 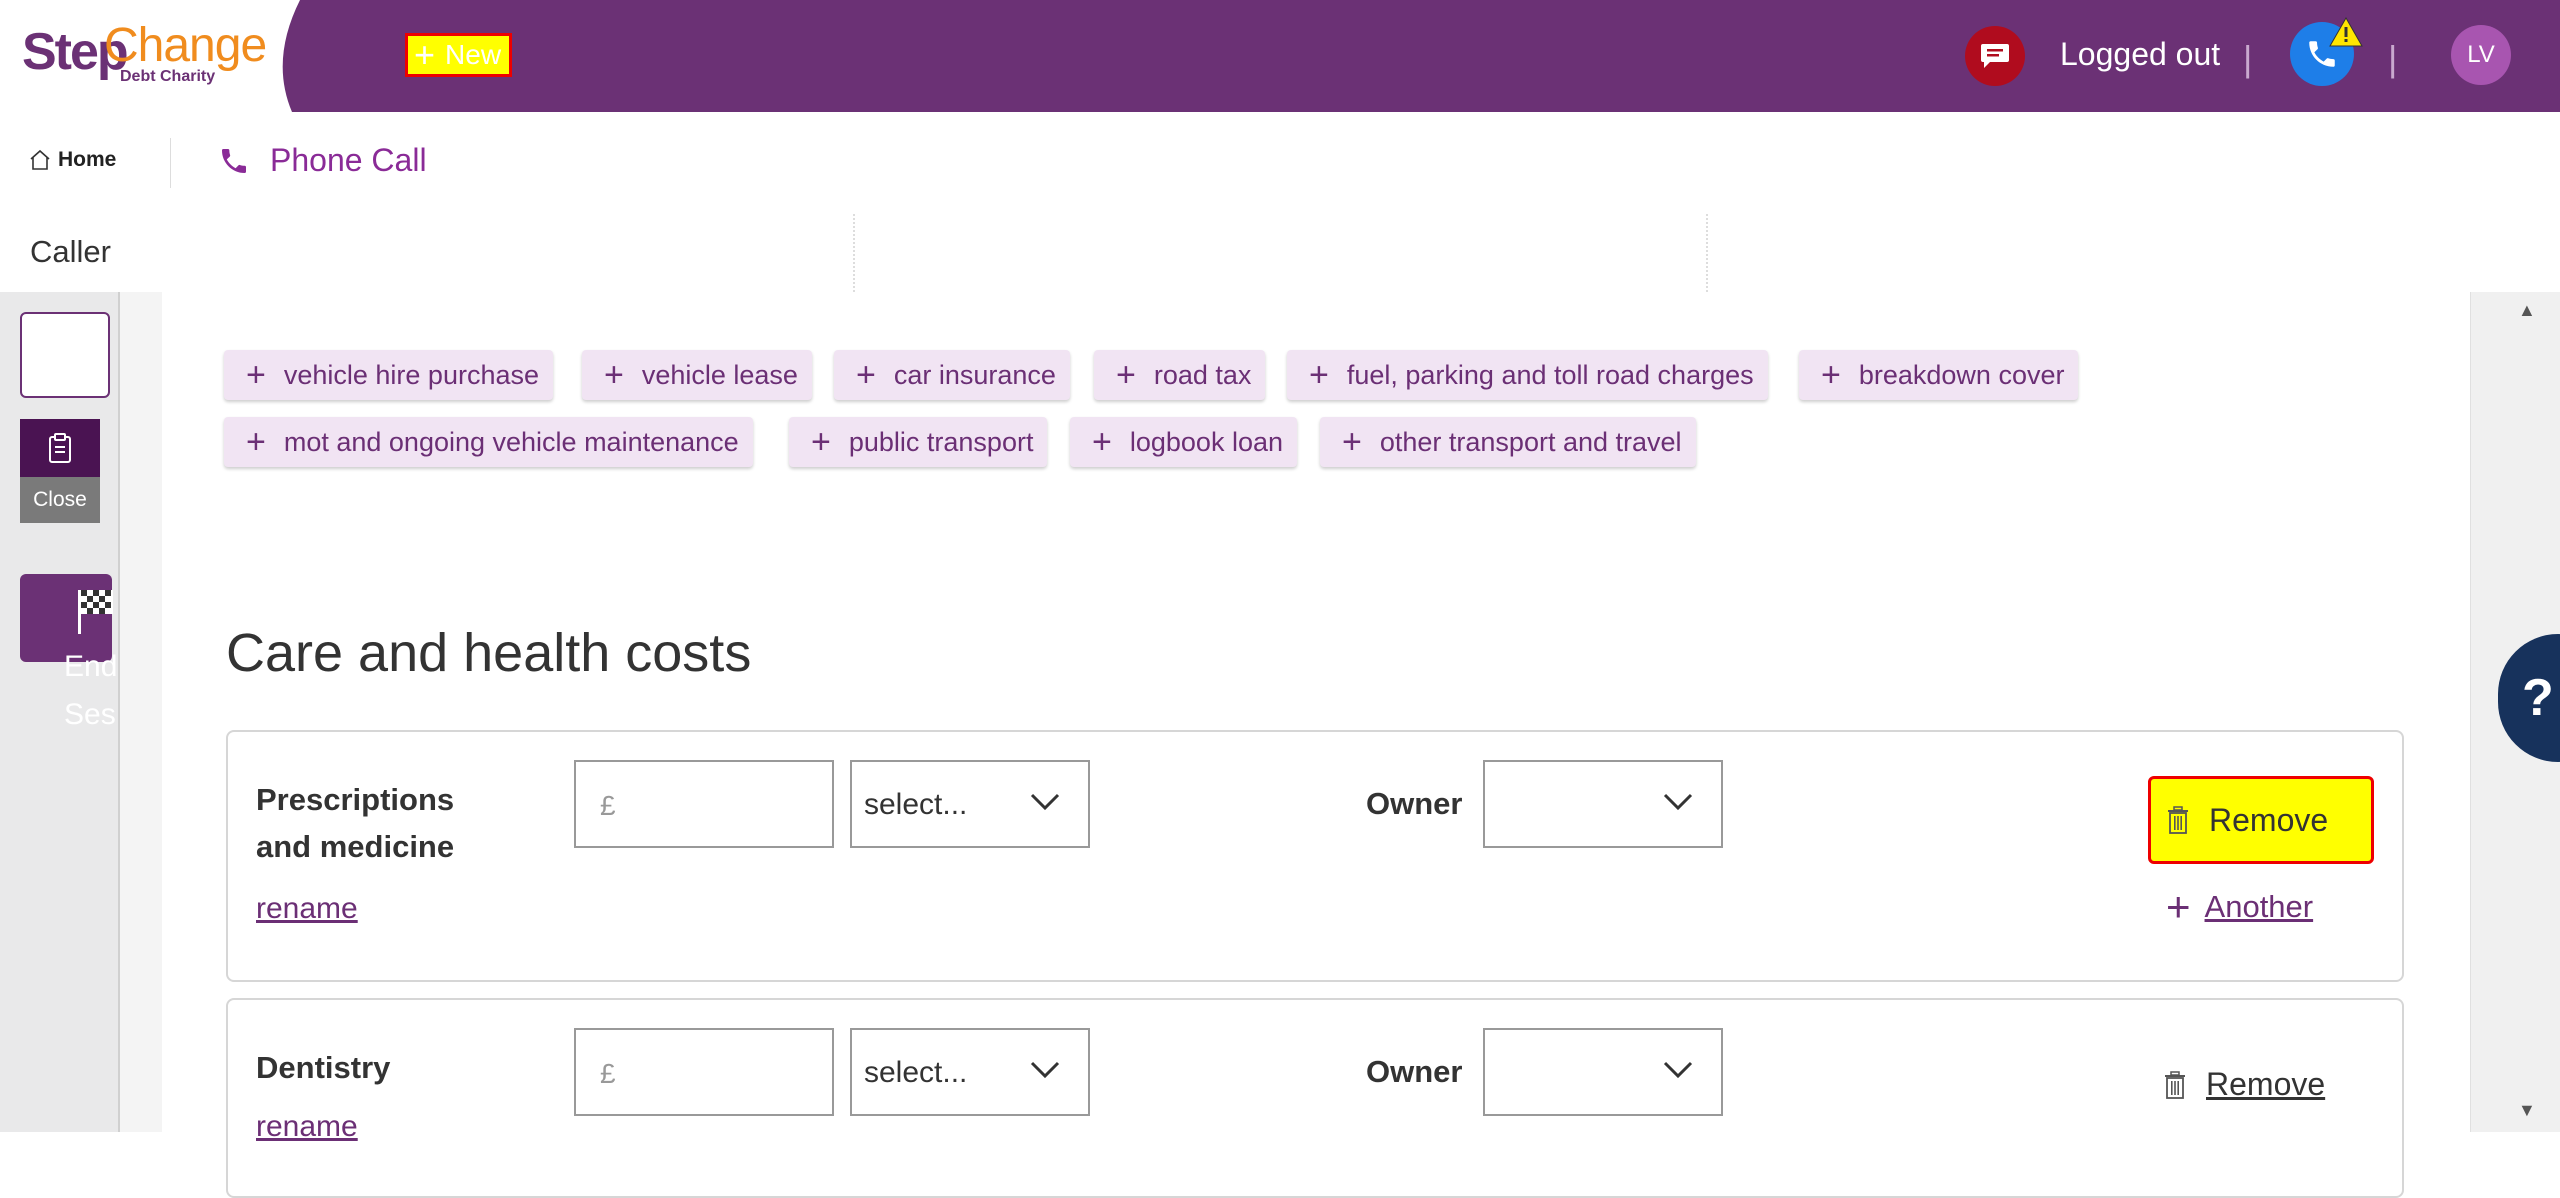 What do you see at coordinates (60, 448) in the screenshot?
I see `clipboard-icon` at bounding box center [60, 448].